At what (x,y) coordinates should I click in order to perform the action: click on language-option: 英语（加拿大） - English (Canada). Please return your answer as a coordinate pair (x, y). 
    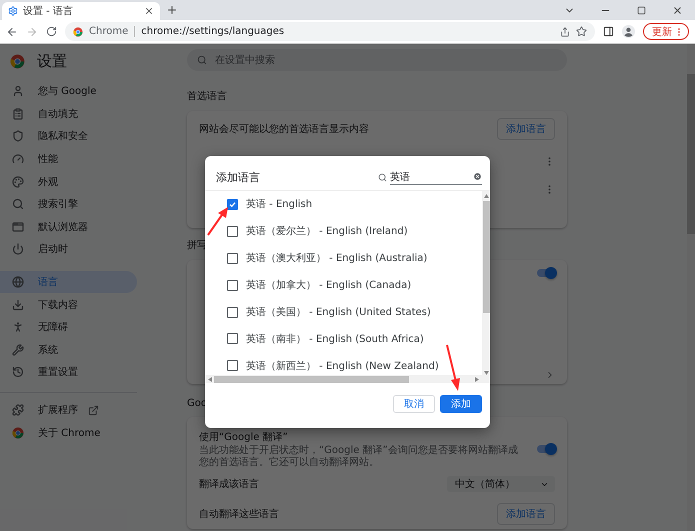
    Looking at the image, I should click on (343, 285).